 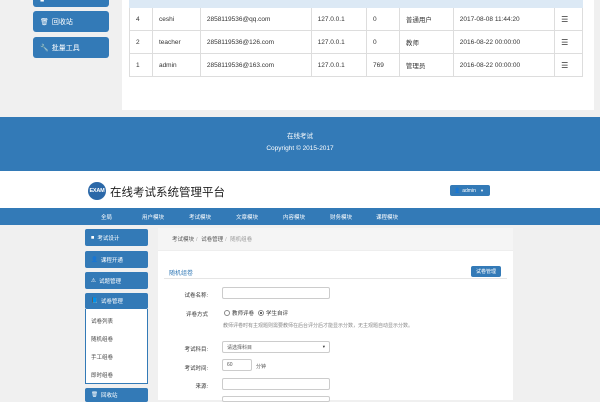 What do you see at coordinates (71, 47) in the screenshot?
I see `sidebar-item-batch-tools: 🔧 批量工具` at bounding box center [71, 47].